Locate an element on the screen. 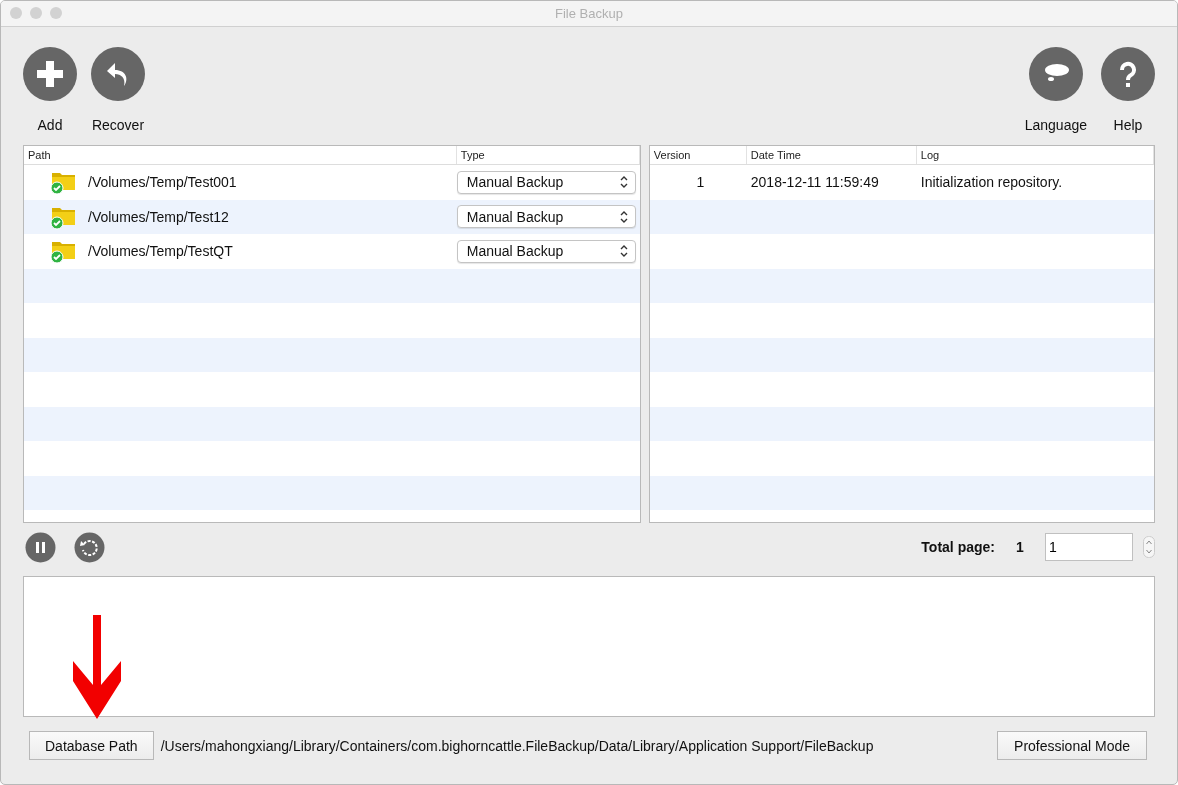 The image size is (1178, 785). version-cell-text: 1 is located at coordinates (700, 182).